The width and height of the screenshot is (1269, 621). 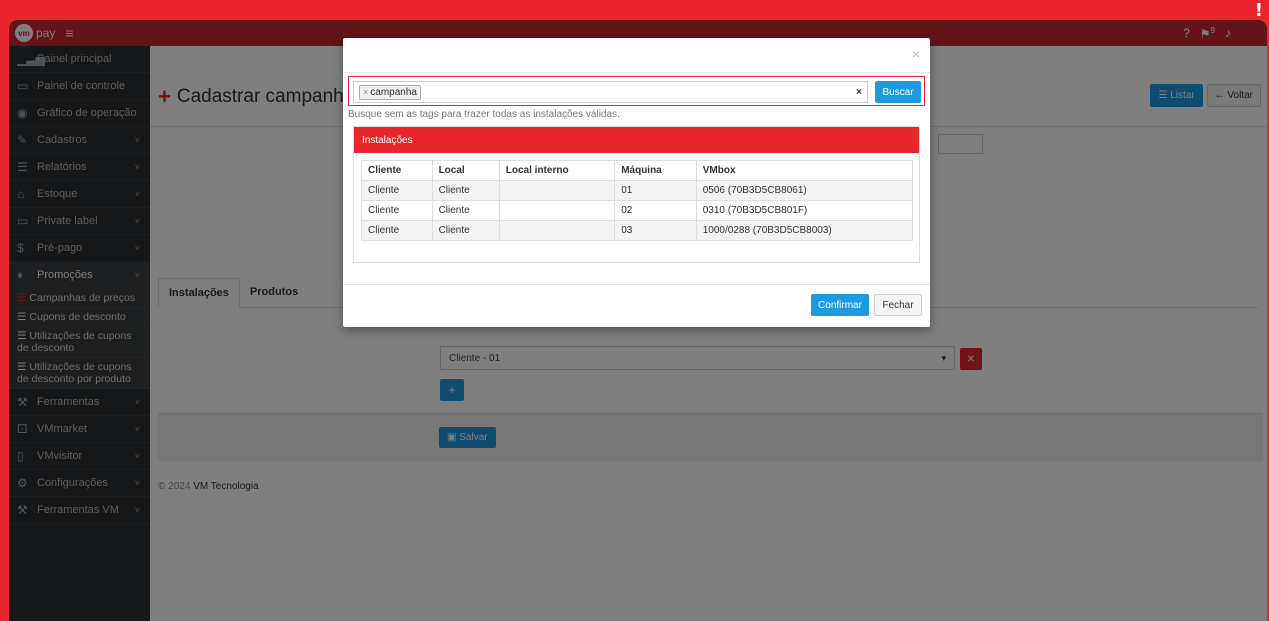 I want to click on close-button: Fechar, so click(x=898, y=305).